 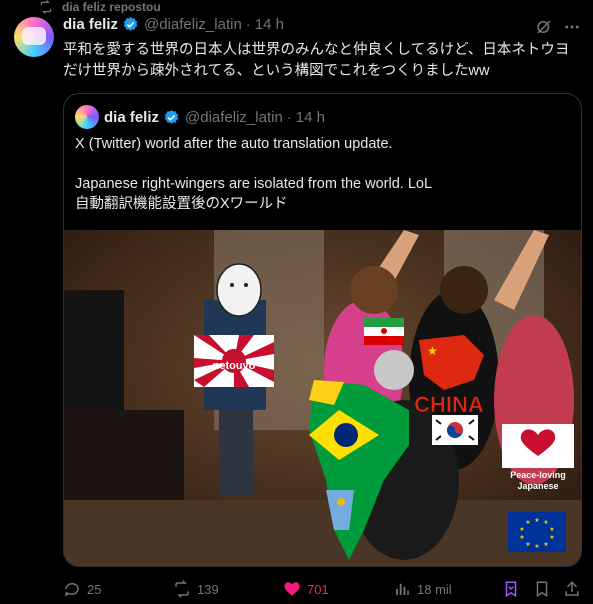 I want to click on reply-button: 25, so click(x=82, y=589).